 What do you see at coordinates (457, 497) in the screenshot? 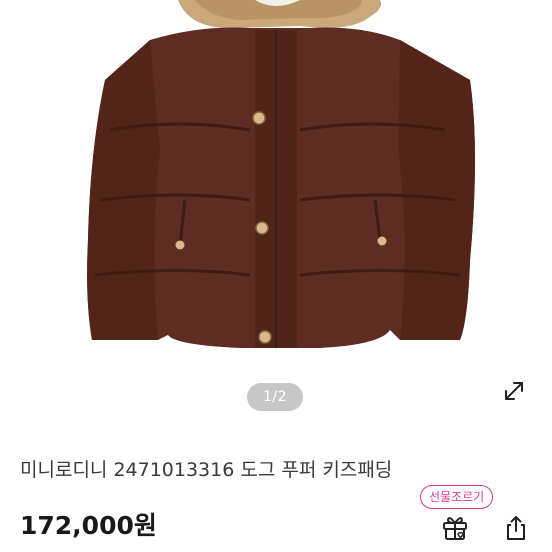
I see `gift-request-badge: 선물조르기` at bounding box center [457, 497].